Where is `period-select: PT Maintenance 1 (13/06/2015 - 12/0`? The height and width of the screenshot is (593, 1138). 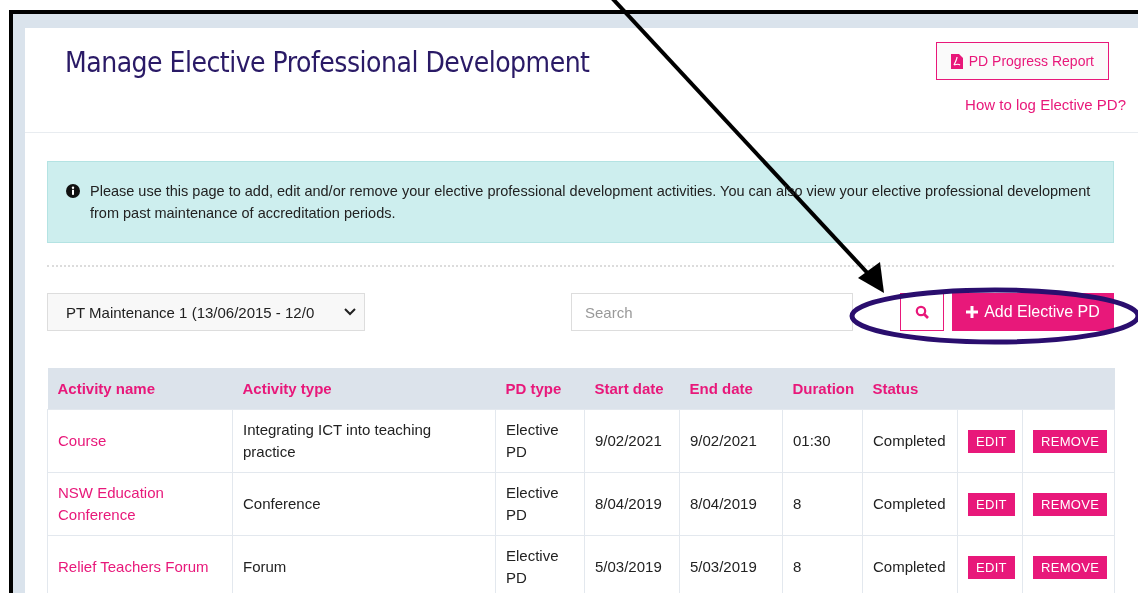 period-select: PT Maintenance 1 (13/06/2015 - 12/0 is located at coordinates (206, 312).